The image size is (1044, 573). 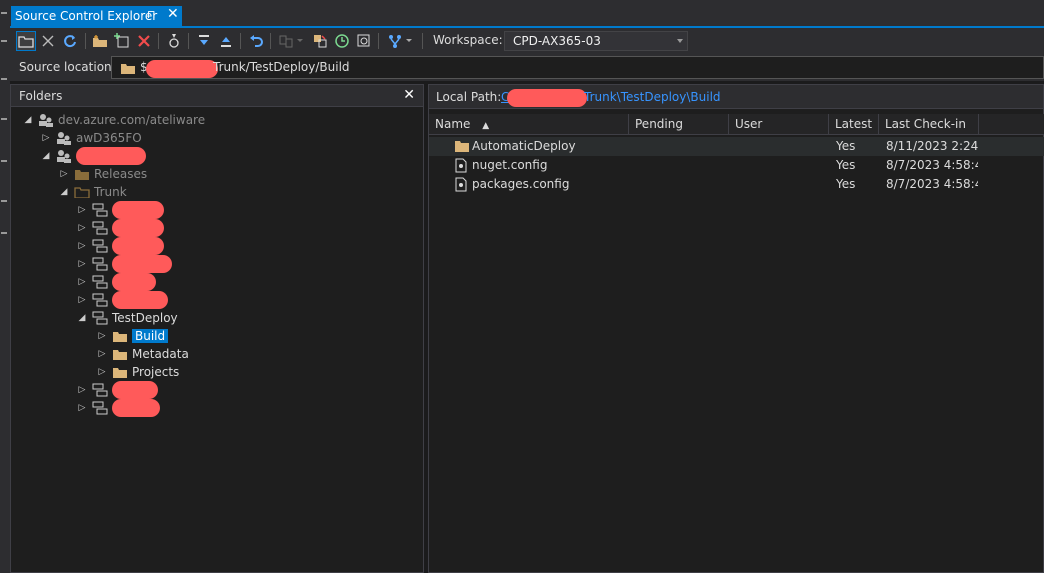 What do you see at coordinates (364, 41) in the screenshot?
I see `find-button` at bounding box center [364, 41].